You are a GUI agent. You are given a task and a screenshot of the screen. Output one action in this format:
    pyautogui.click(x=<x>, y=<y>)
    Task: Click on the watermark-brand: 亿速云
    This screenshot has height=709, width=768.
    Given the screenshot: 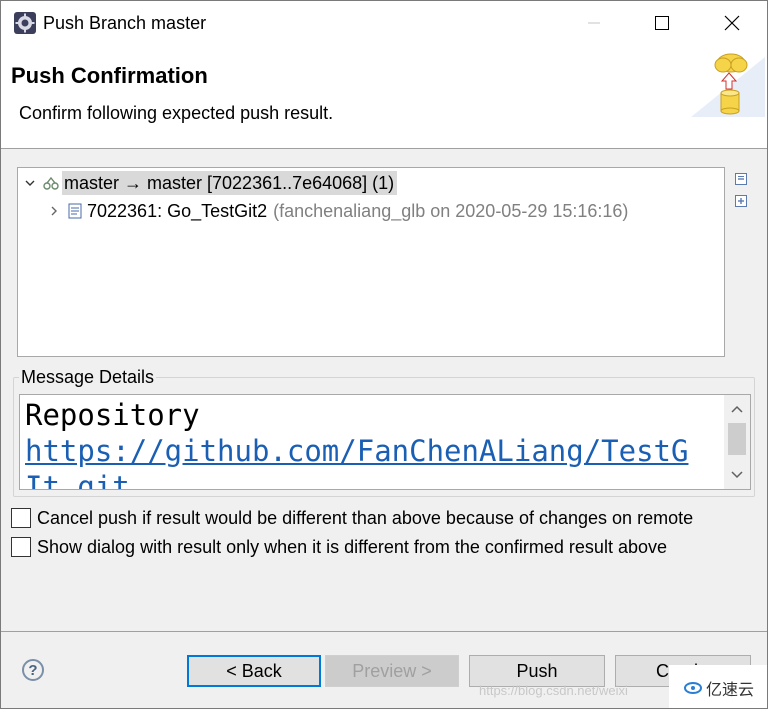 What is the action you would take?
    pyautogui.click(x=729, y=690)
    